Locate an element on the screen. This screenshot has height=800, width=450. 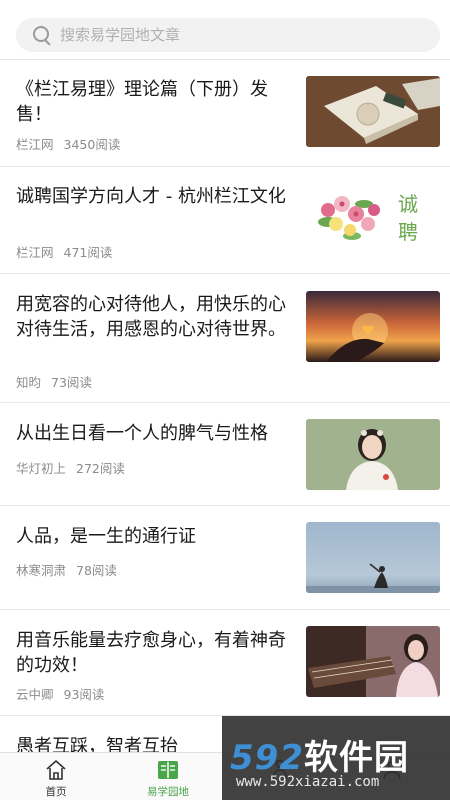
article-reads: 78阅读 is located at coordinates (96, 570).